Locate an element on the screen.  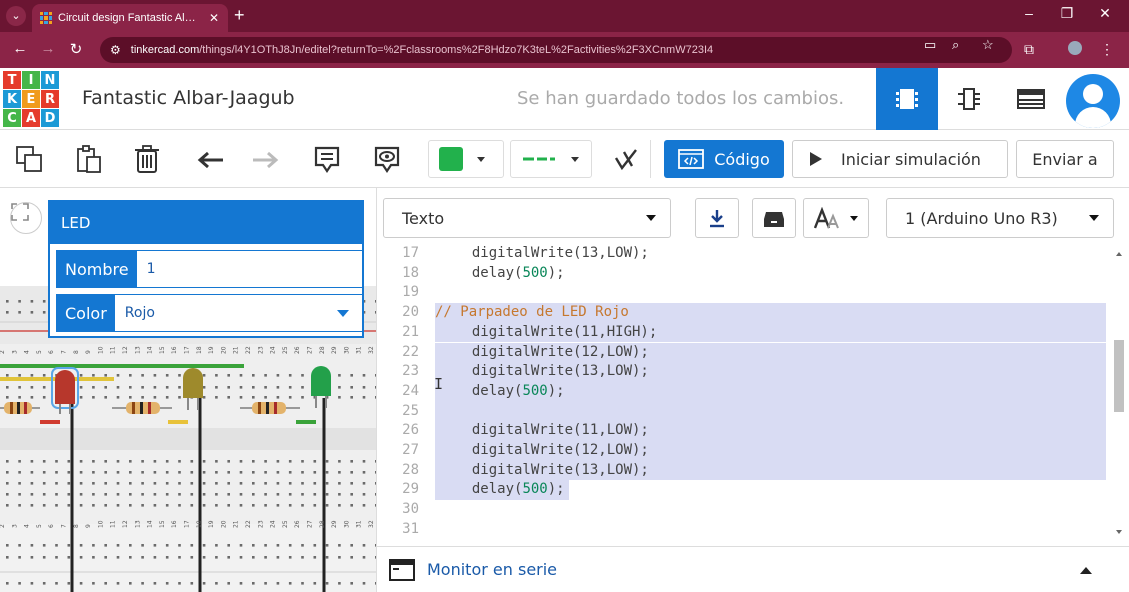
fit-view-icon is located at coordinates (20, 212).